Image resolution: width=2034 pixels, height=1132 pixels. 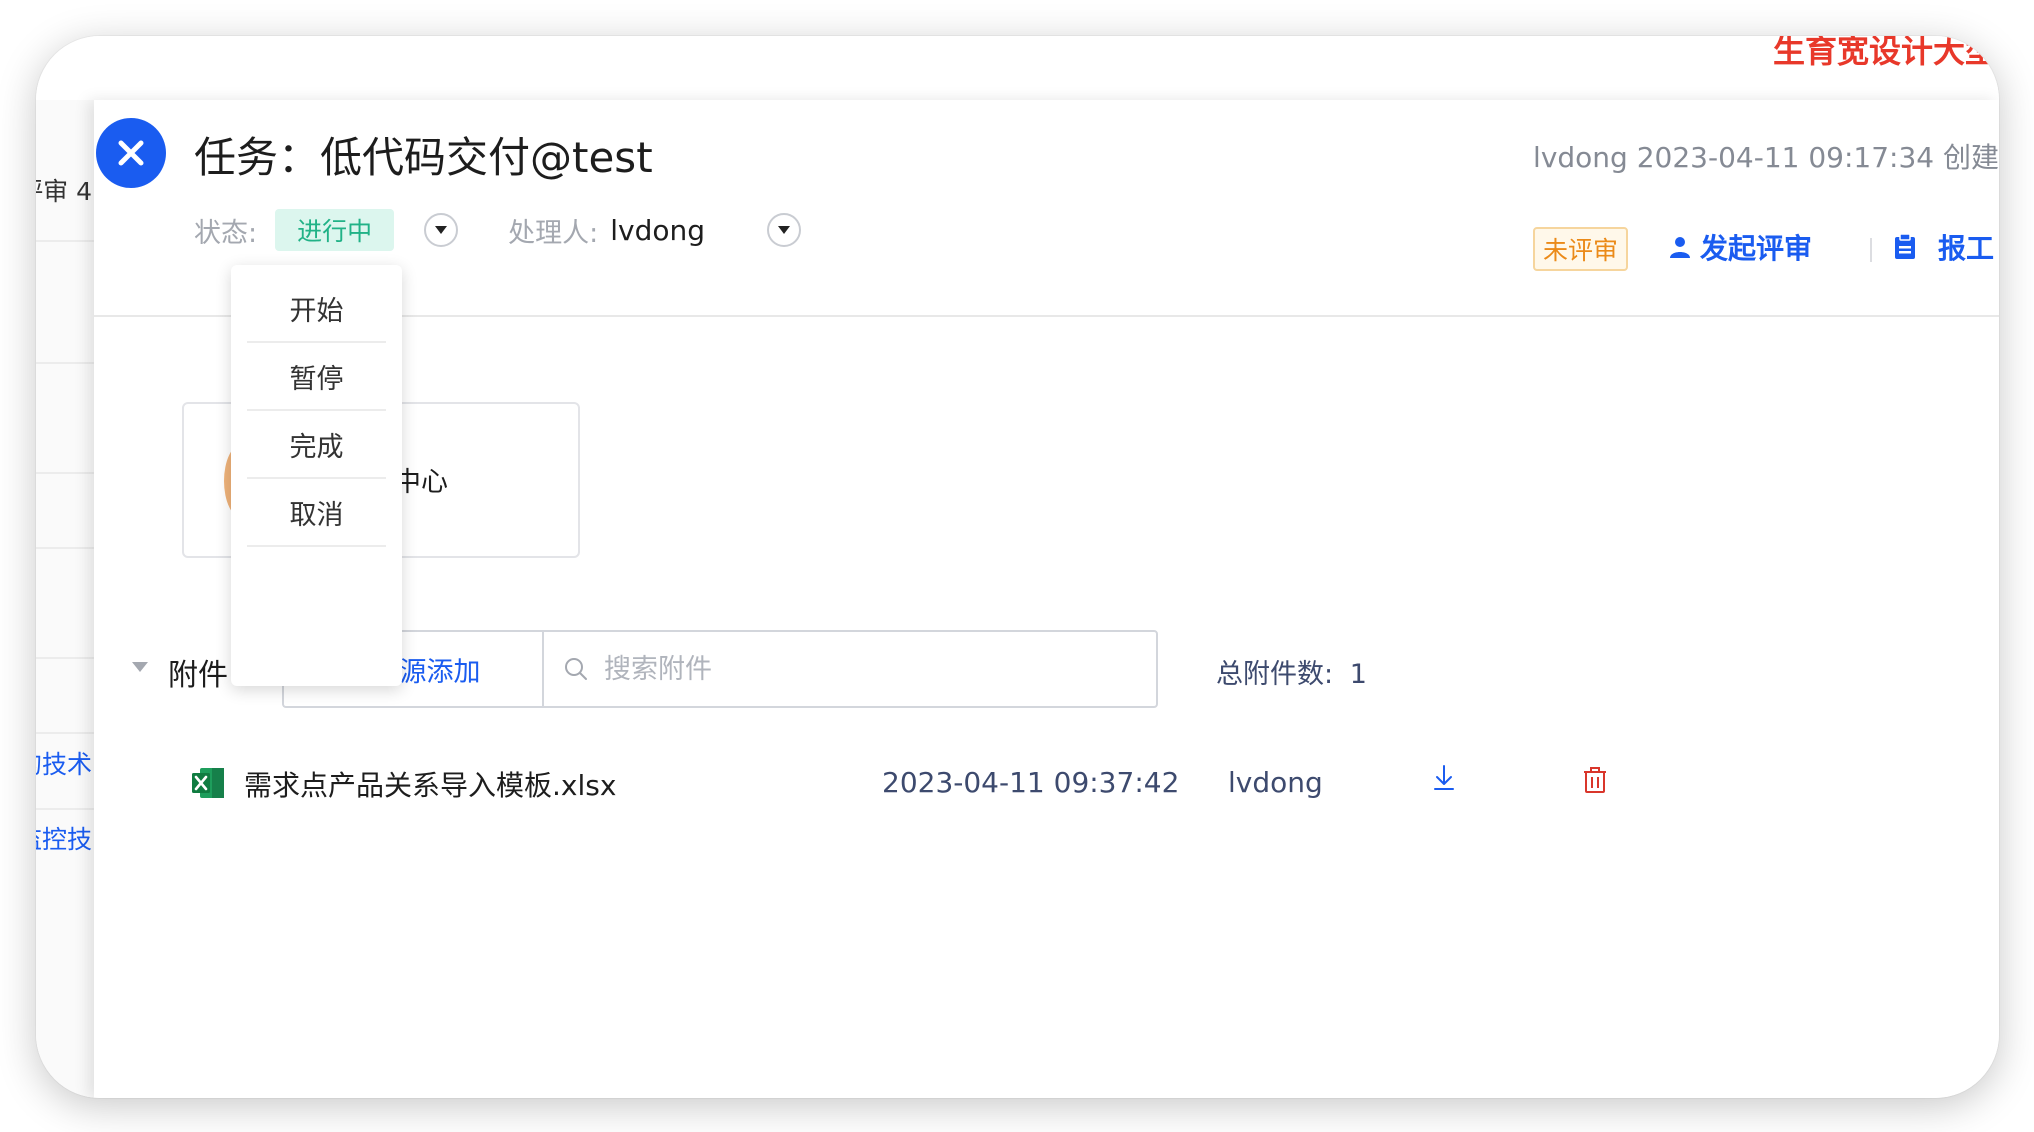 I want to click on background-header: 生育宽设计大型, so click(x=1017, y=69).